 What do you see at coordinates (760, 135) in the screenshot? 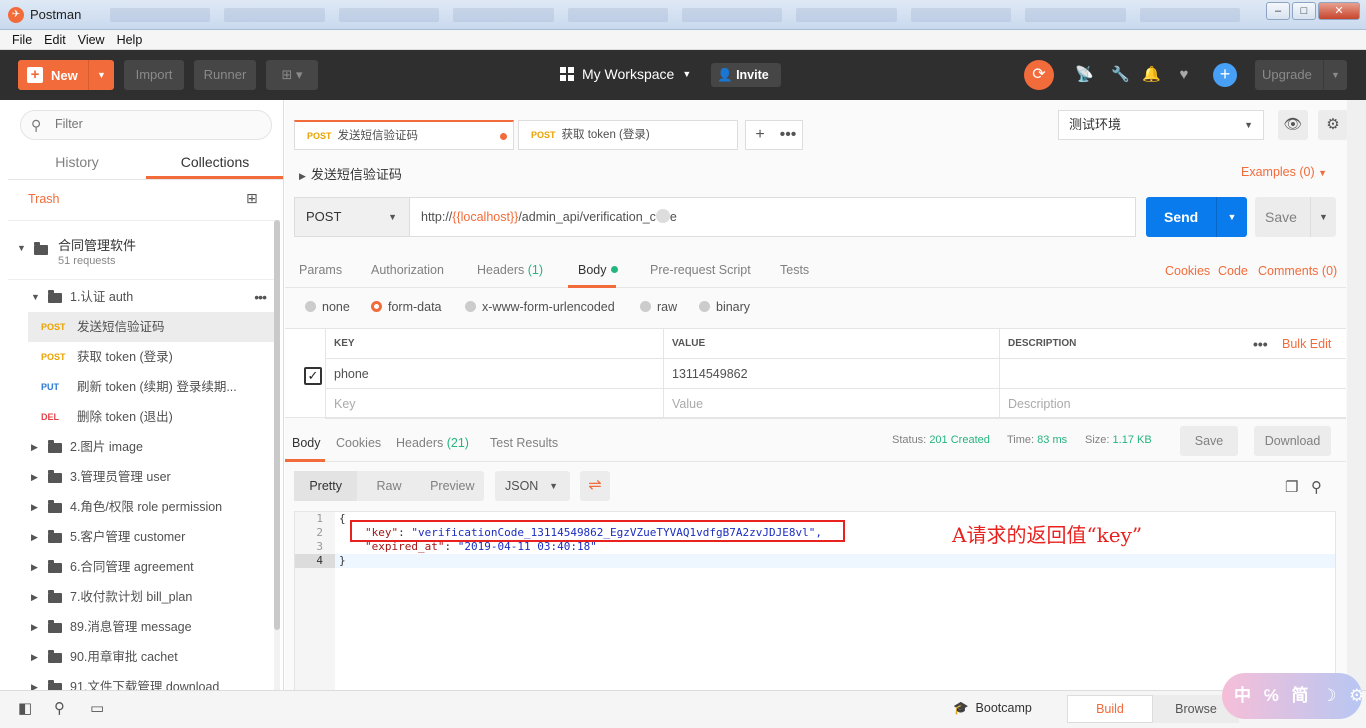
I see `add-tab-icon: +` at bounding box center [760, 135].